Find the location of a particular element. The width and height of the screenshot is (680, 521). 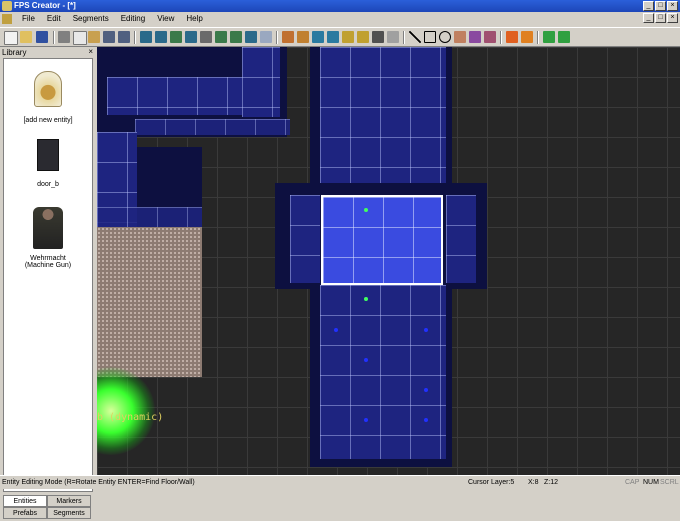

save-icon is located at coordinates (42, 37).